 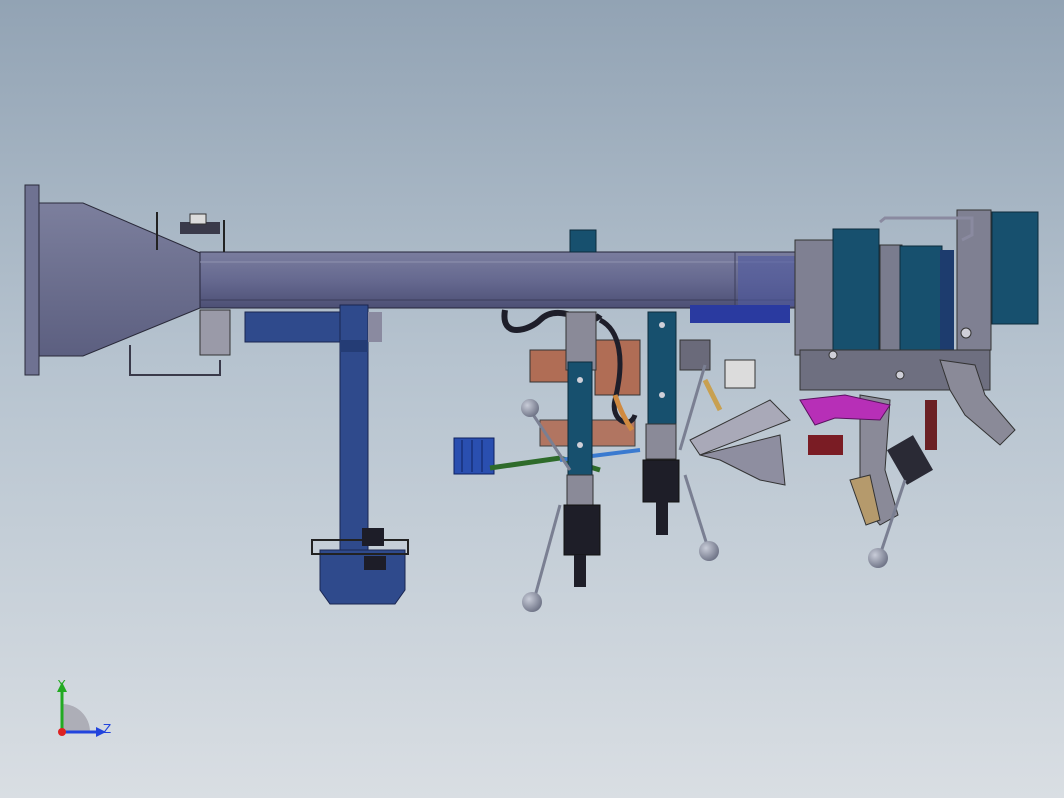 What do you see at coordinates (84, 707) in the screenshot?
I see `coordinate-triad: Y Z` at bounding box center [84, 707].